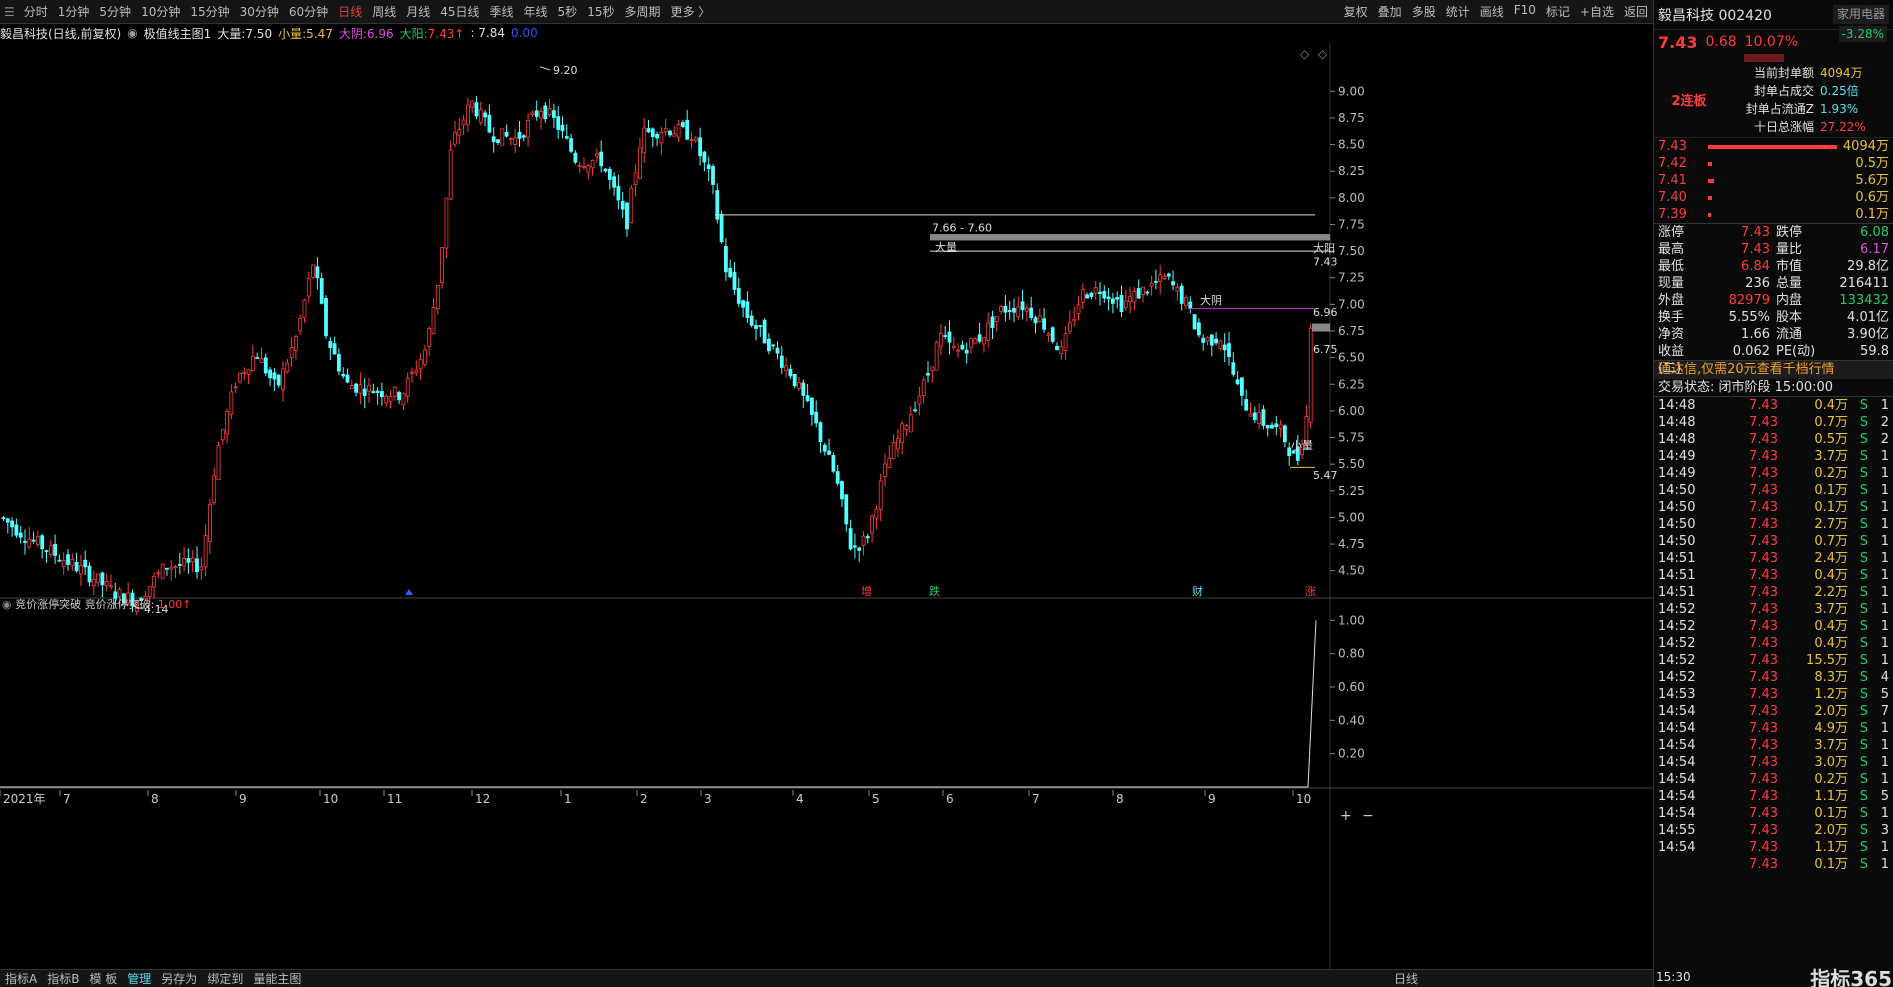 This screenshot has width=1893, height=987. What do you see at coordinates (74, 11) in the screenshot?
I see `period-tab-1: 1分钟` at bounding box center [74, 11].